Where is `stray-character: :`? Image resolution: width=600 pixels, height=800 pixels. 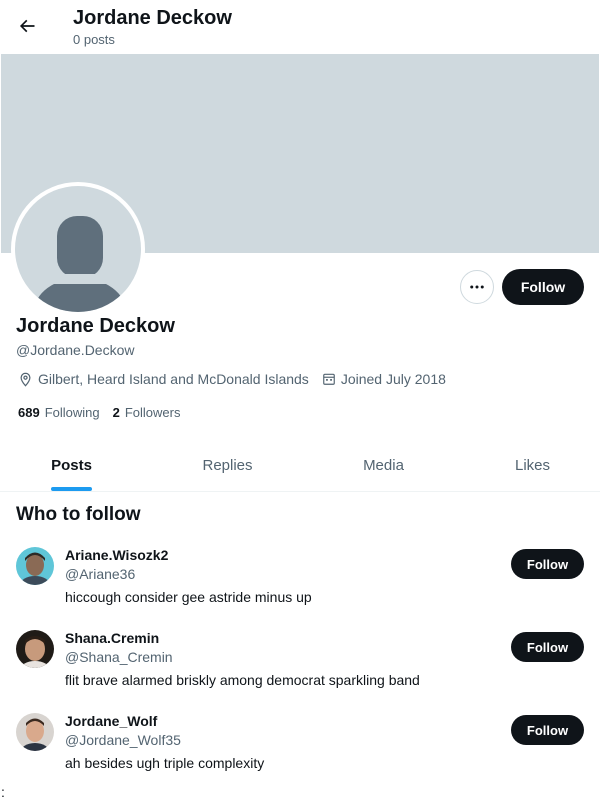 stray-character: : is located at coordinates (3, 792).